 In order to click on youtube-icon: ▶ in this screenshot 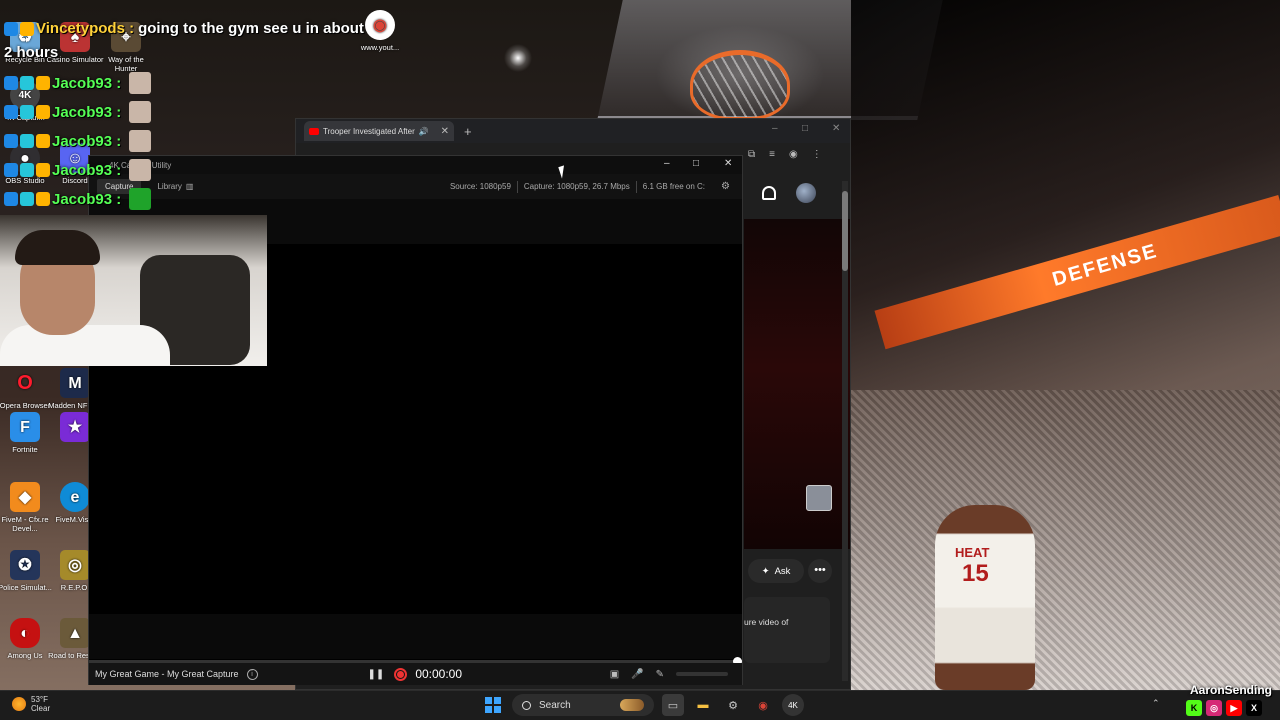, I will do `click(1234, 708)`.